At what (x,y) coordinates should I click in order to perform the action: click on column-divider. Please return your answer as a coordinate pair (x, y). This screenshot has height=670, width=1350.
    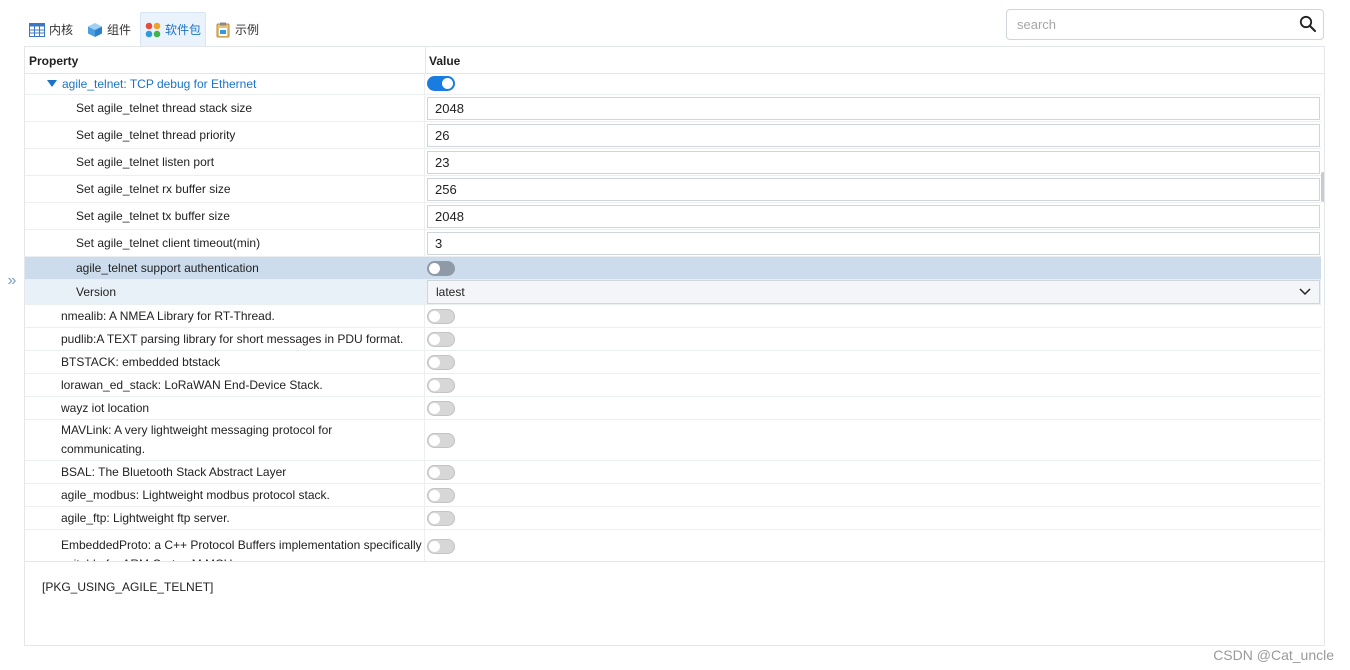
    Looking at the image, I should click on (425, 60).